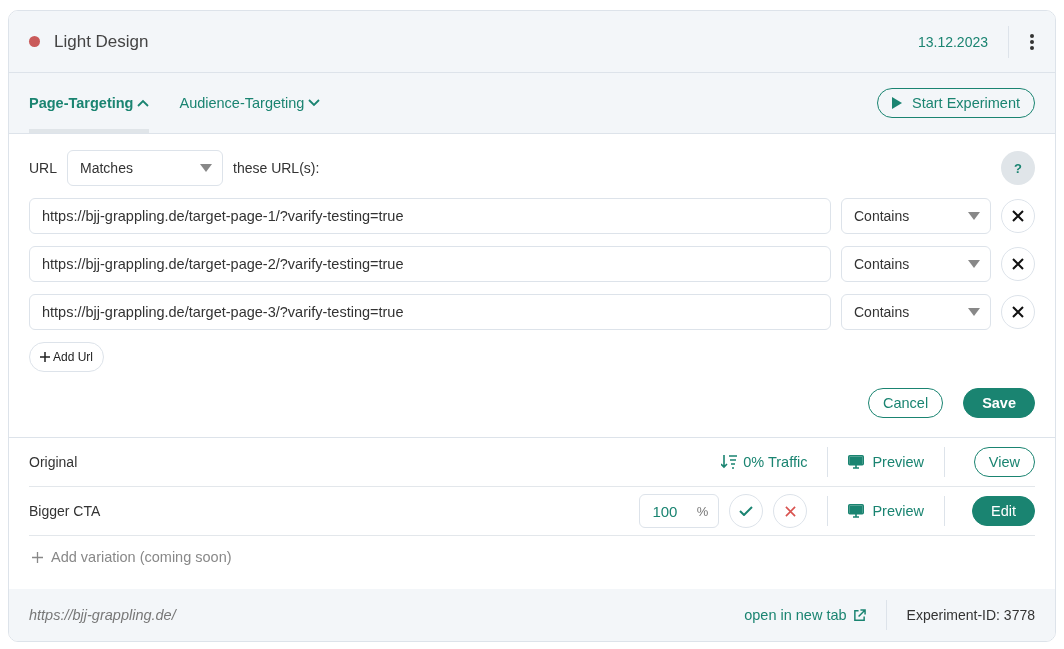  Describe the element at coordinates (141, 557) in the screenshot. I see `add-variation-label: Add variation (coming soon)` at that location.